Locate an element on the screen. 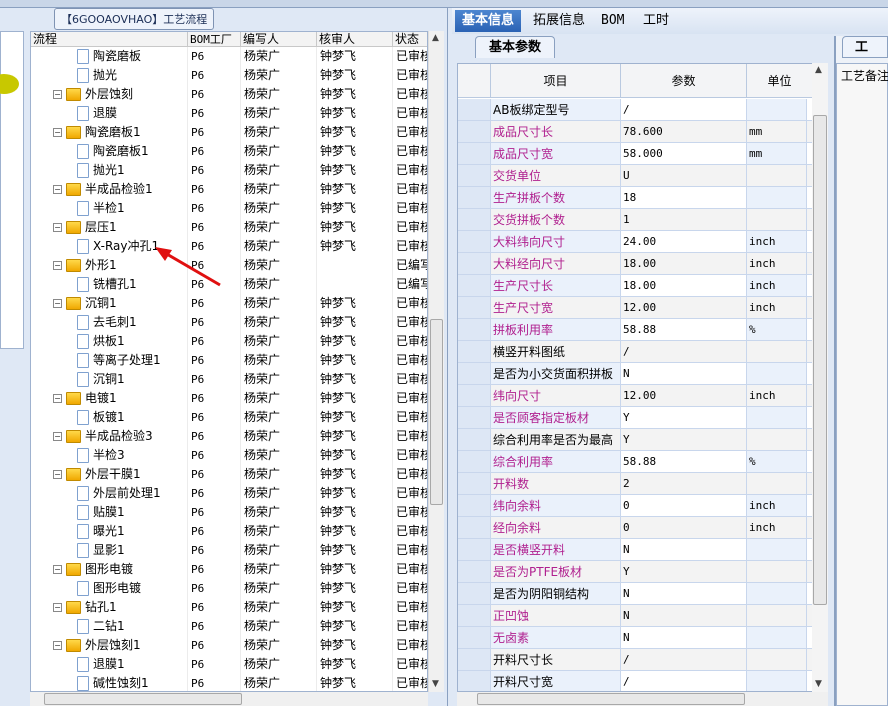 The height and width of the screenshot is (706, 888). param-row: 无卤素 N is located at coordinates (635, 638).